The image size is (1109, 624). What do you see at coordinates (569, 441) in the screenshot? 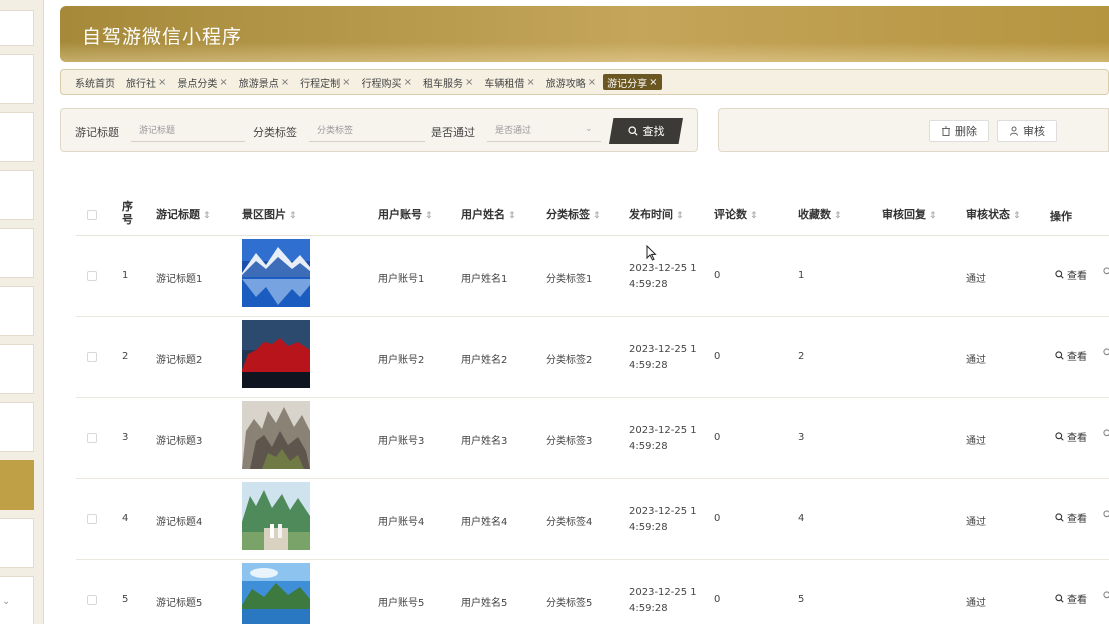
I see `cell-tag: 分类标签3` at bounding box center [569, 441].